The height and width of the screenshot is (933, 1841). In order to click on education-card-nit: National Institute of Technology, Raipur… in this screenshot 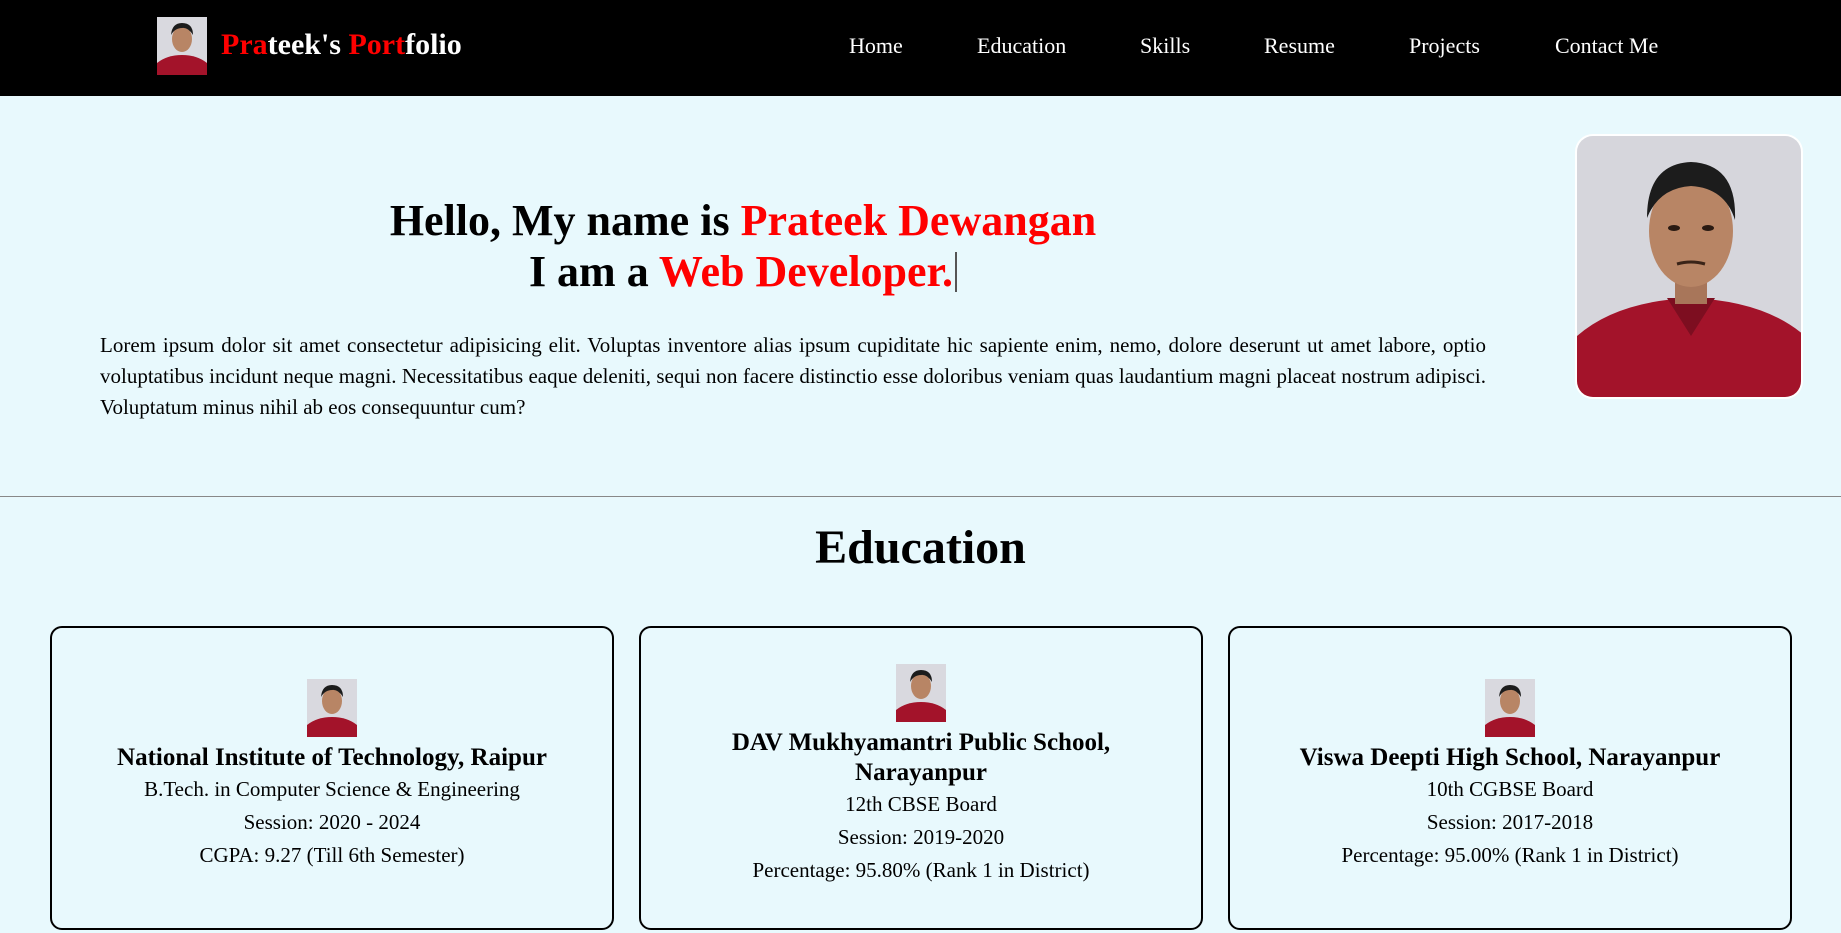, I will do `click(332, 778)`.